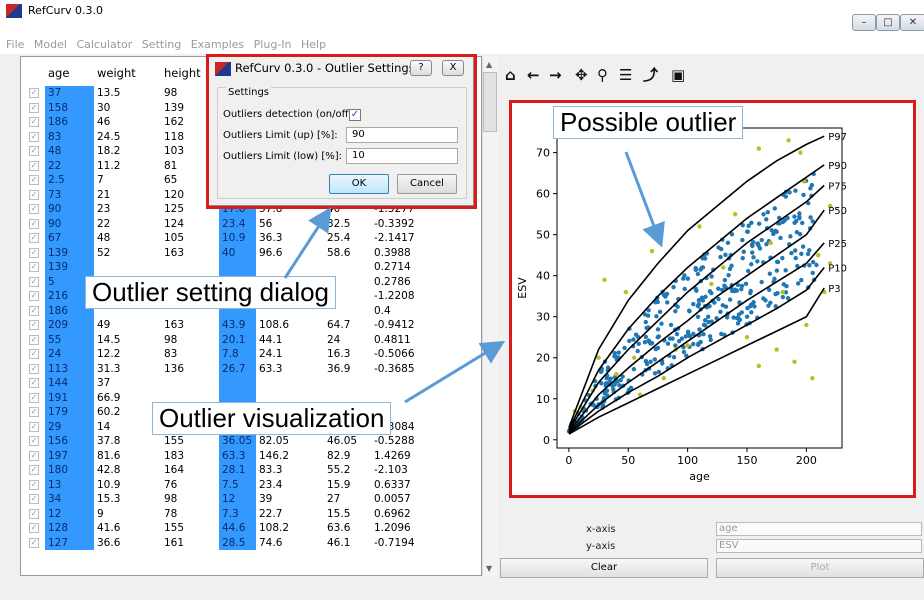 This screenshot has width=924, height=600. What do you see at coordinates (307, 242) in the screenshot?
I see `arrow-to-dialog` at bounding box center [307, 242].